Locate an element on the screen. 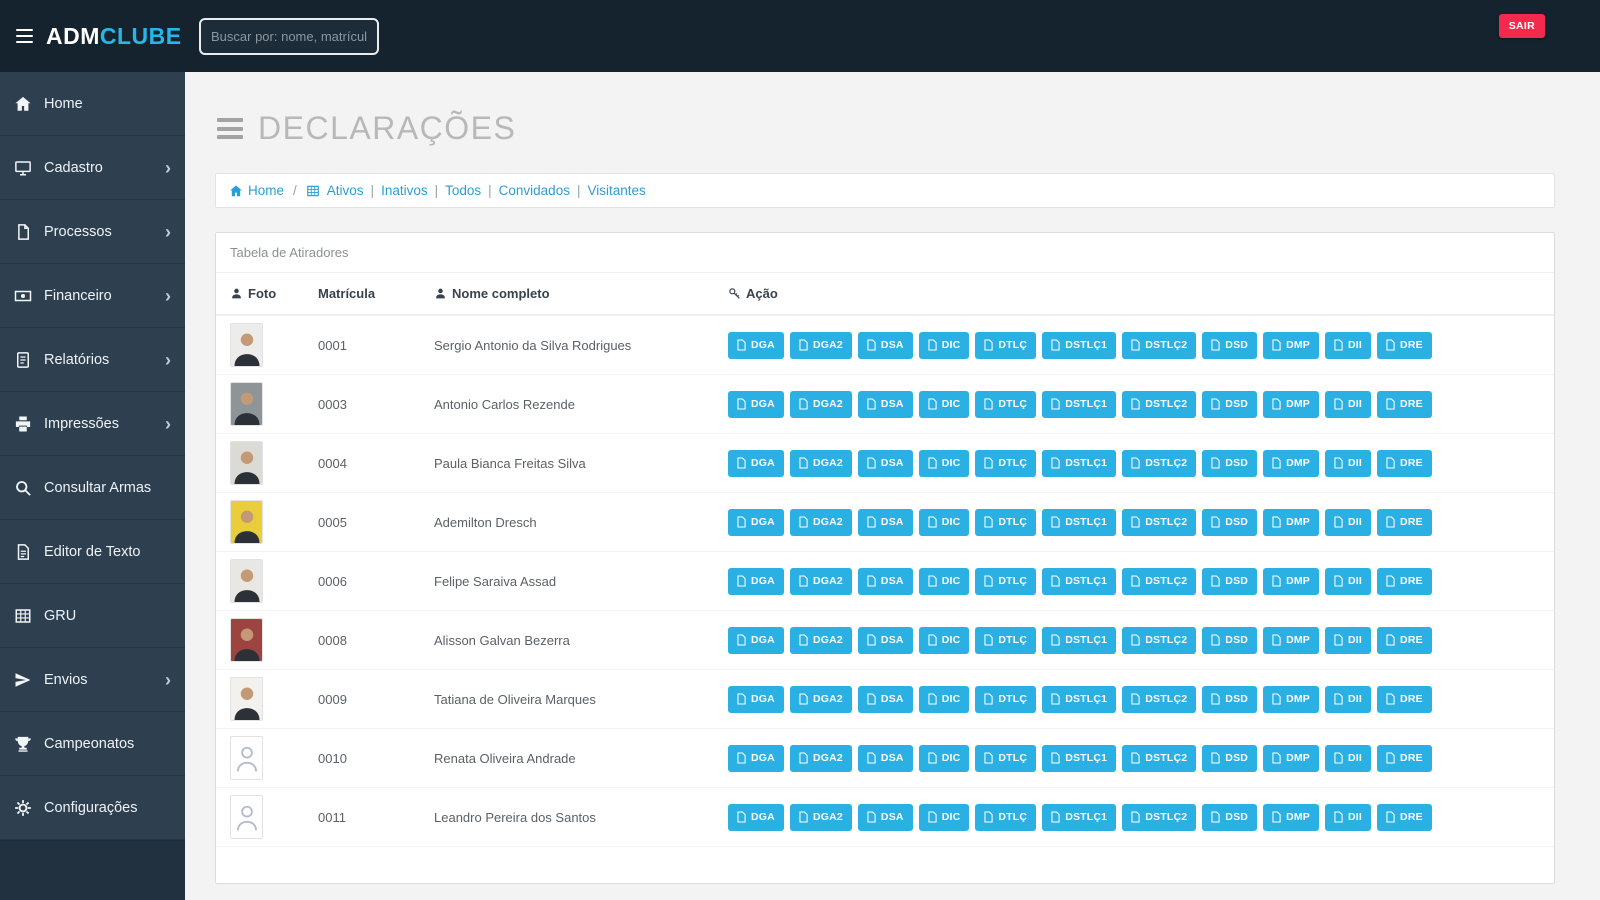 This screenshot has width=1600, height=900. breadcrumb-link-ativos: Ativos is located at coordinates (345, 190).